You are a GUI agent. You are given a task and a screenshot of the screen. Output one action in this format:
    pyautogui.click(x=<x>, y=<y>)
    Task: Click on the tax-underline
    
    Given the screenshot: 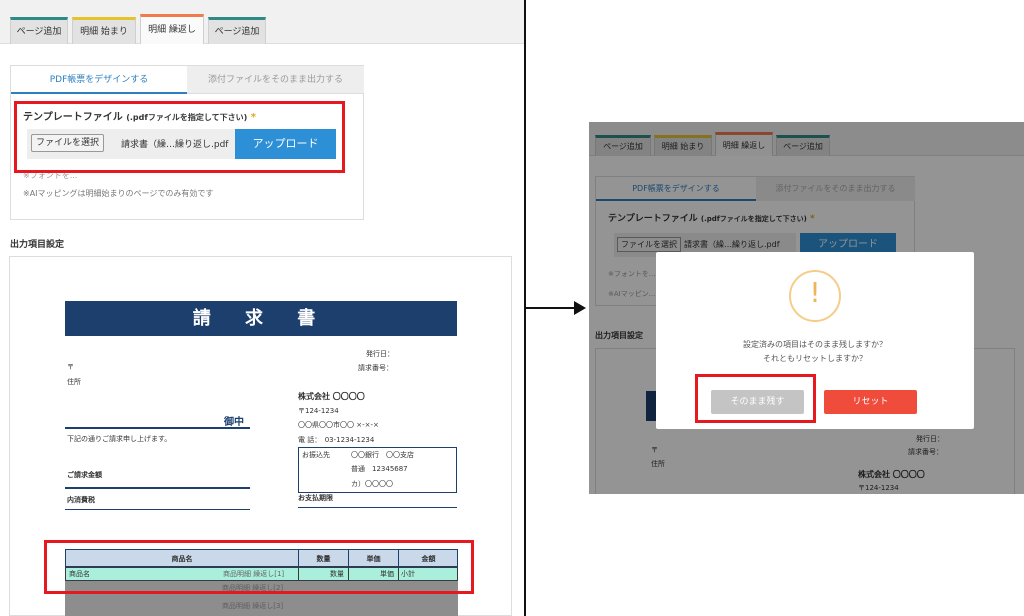 What is the action you would take?
    pyautogui.click(x=157, y=509)
    